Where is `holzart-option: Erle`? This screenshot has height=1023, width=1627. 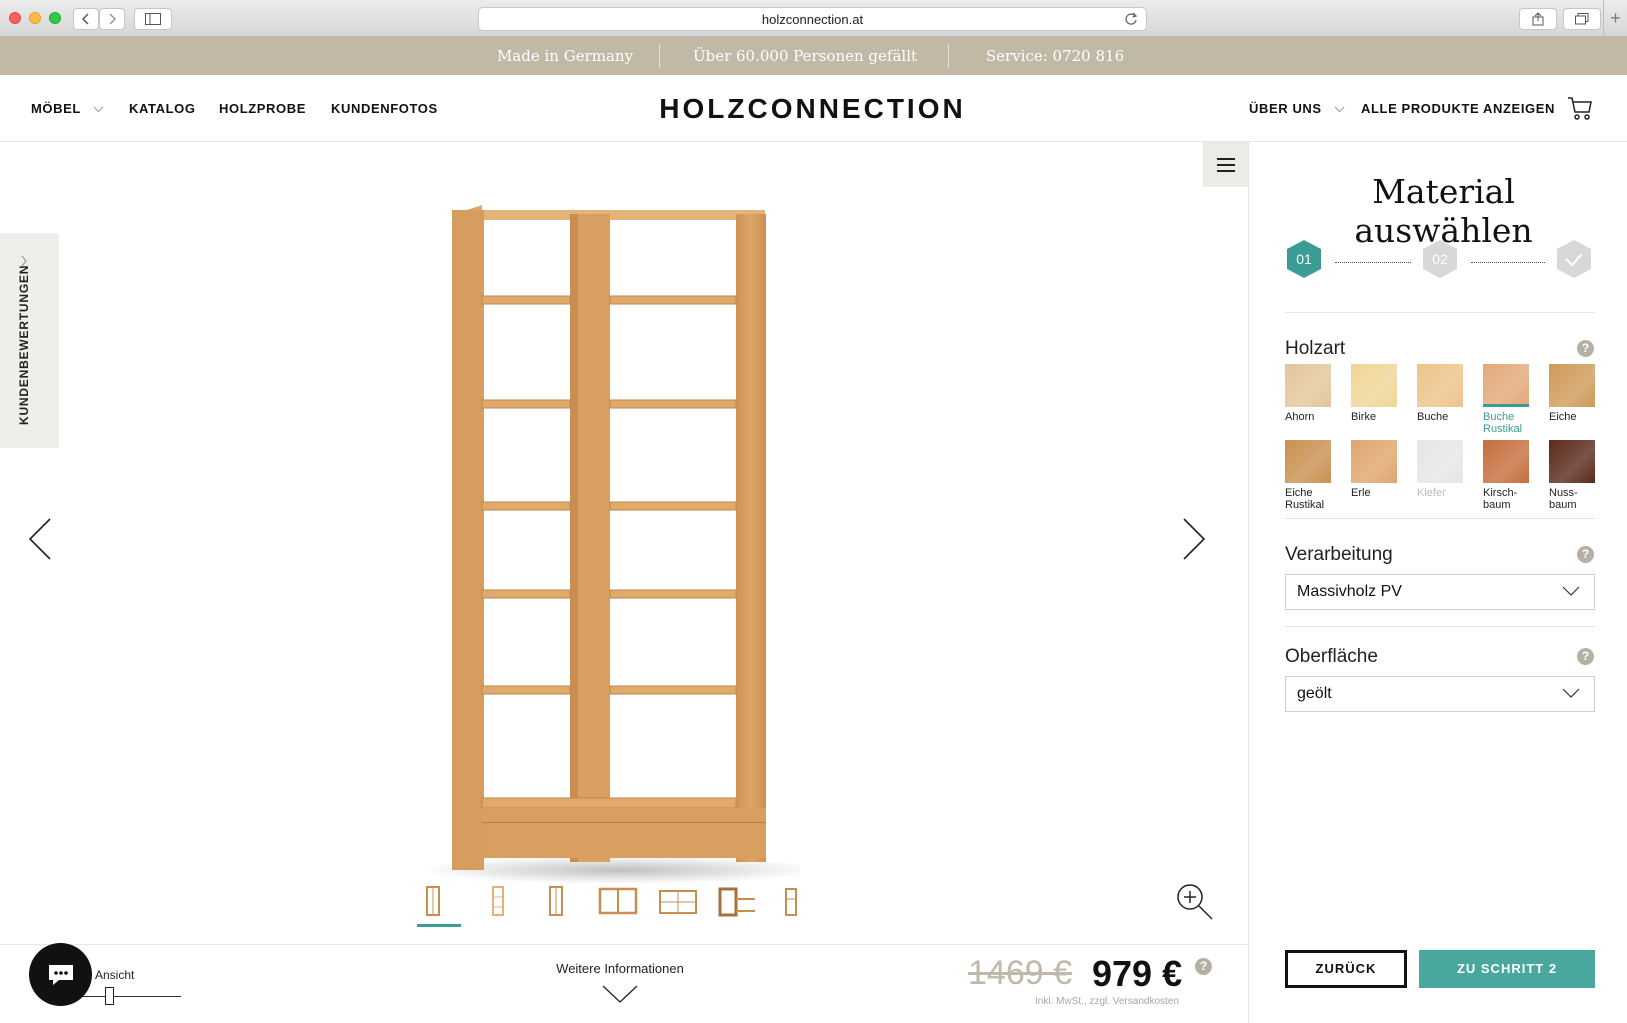 holzart-option: Erle is located at coordinates (1374, 469).